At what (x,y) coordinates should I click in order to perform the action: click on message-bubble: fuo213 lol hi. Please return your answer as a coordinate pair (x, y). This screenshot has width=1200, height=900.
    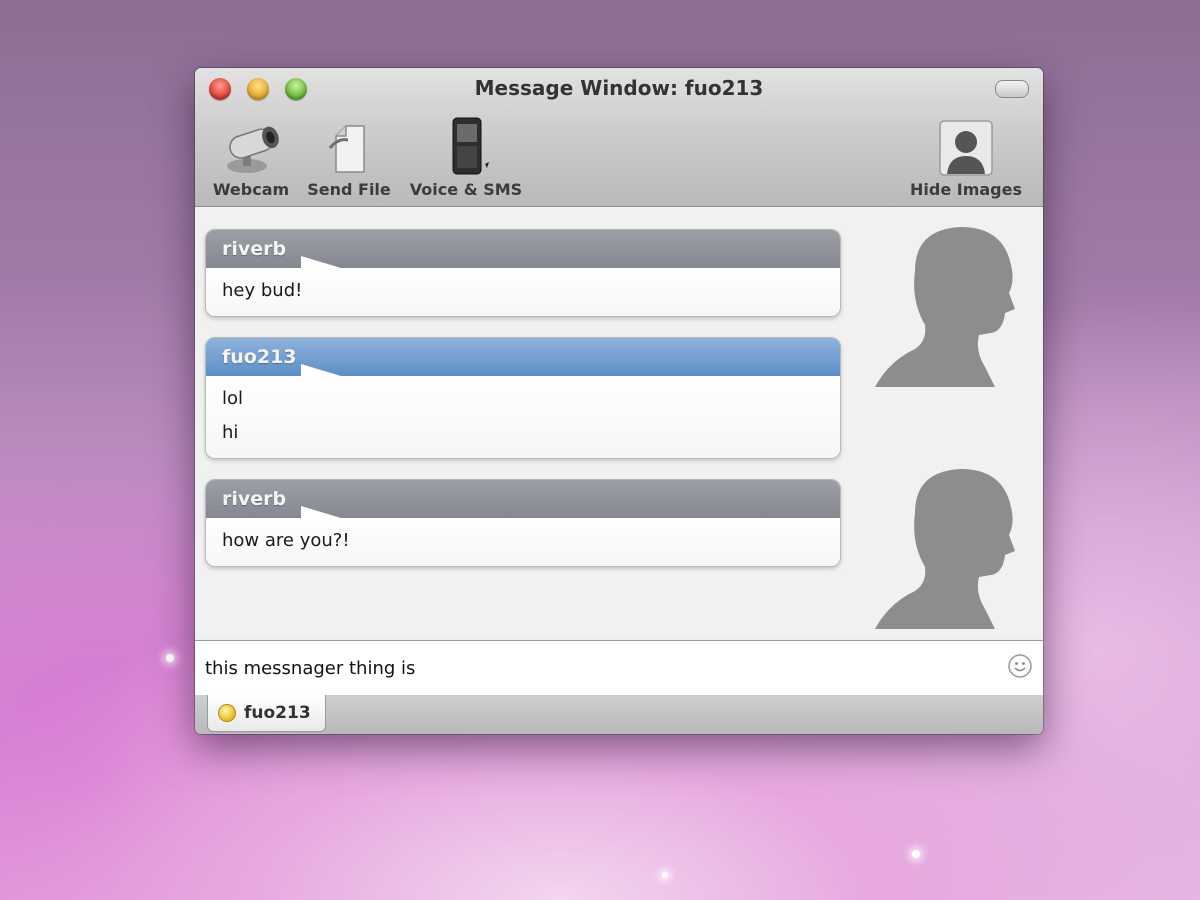
    Looking at the image, I should click on (523, 398).